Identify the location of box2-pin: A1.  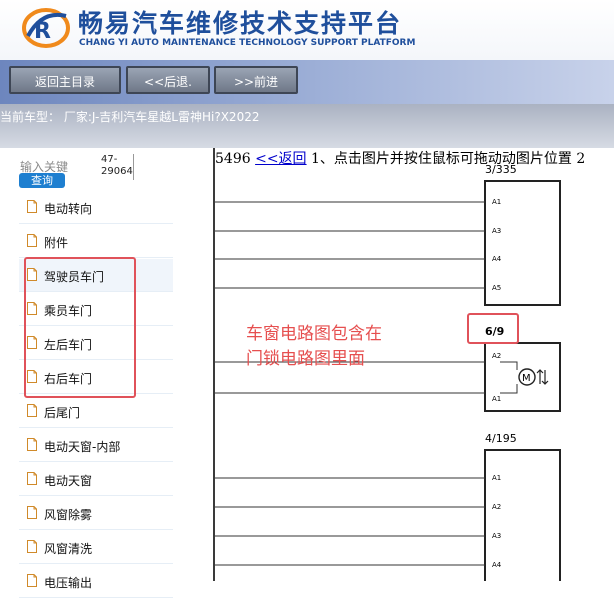
(496, 399).